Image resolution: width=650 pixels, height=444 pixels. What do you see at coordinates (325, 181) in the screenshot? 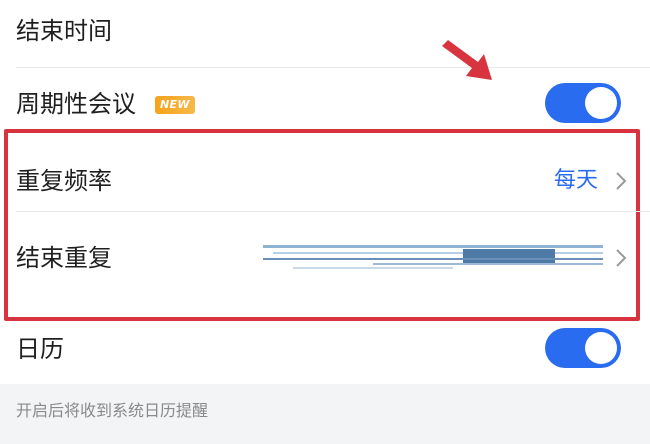
I see `repeat-frequency-row: 重复频率 每天` at bounding box center [325, 181].